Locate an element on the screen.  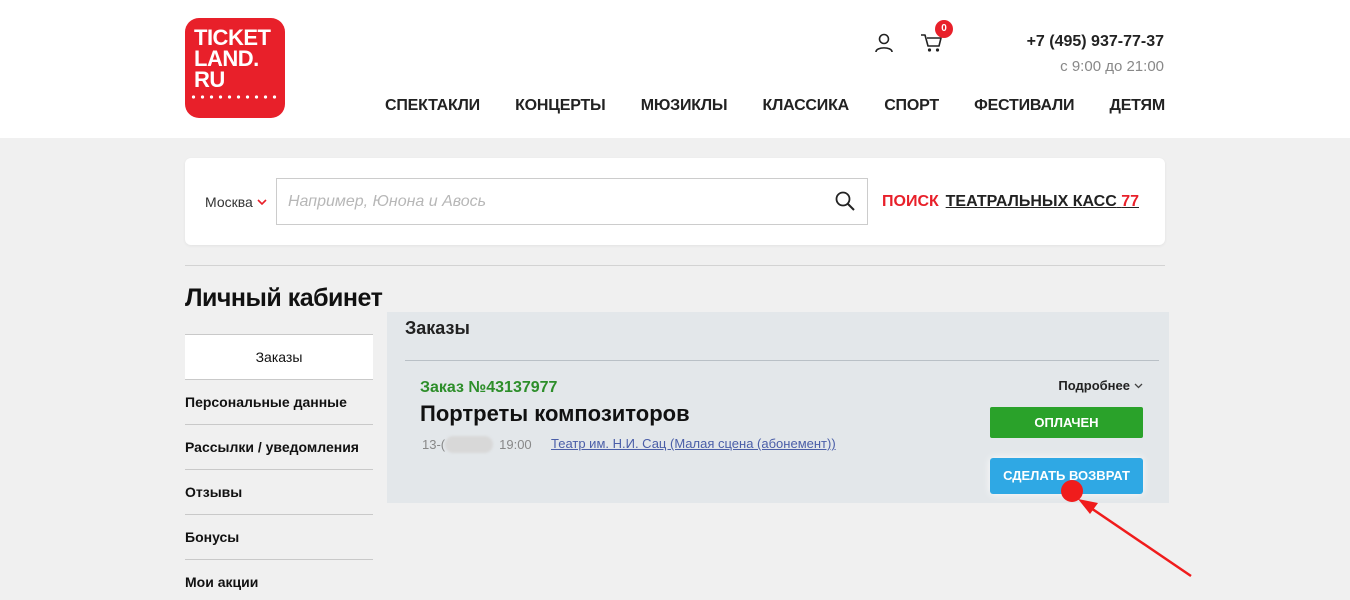
working-hours: с 9:00 до 21:00 is located at coordinates (1112, 66).